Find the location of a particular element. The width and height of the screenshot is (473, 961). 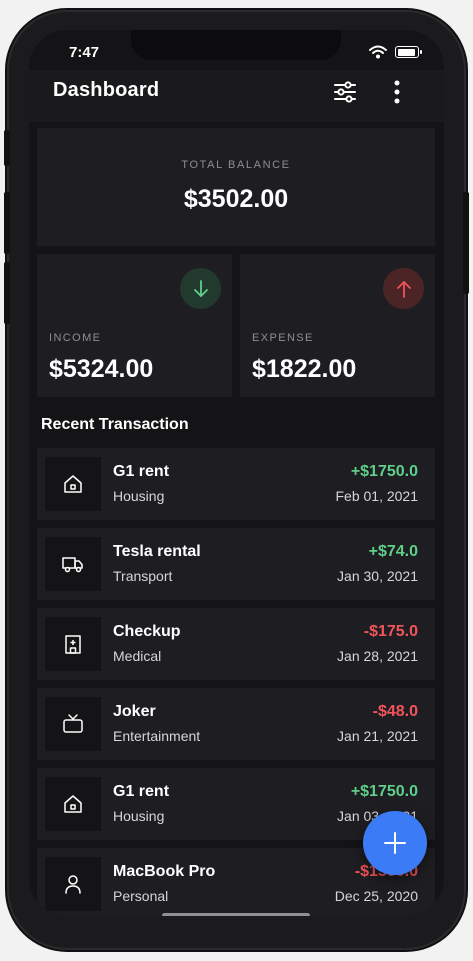

status-bar: 7:47 is located at coordinates (236, 50).